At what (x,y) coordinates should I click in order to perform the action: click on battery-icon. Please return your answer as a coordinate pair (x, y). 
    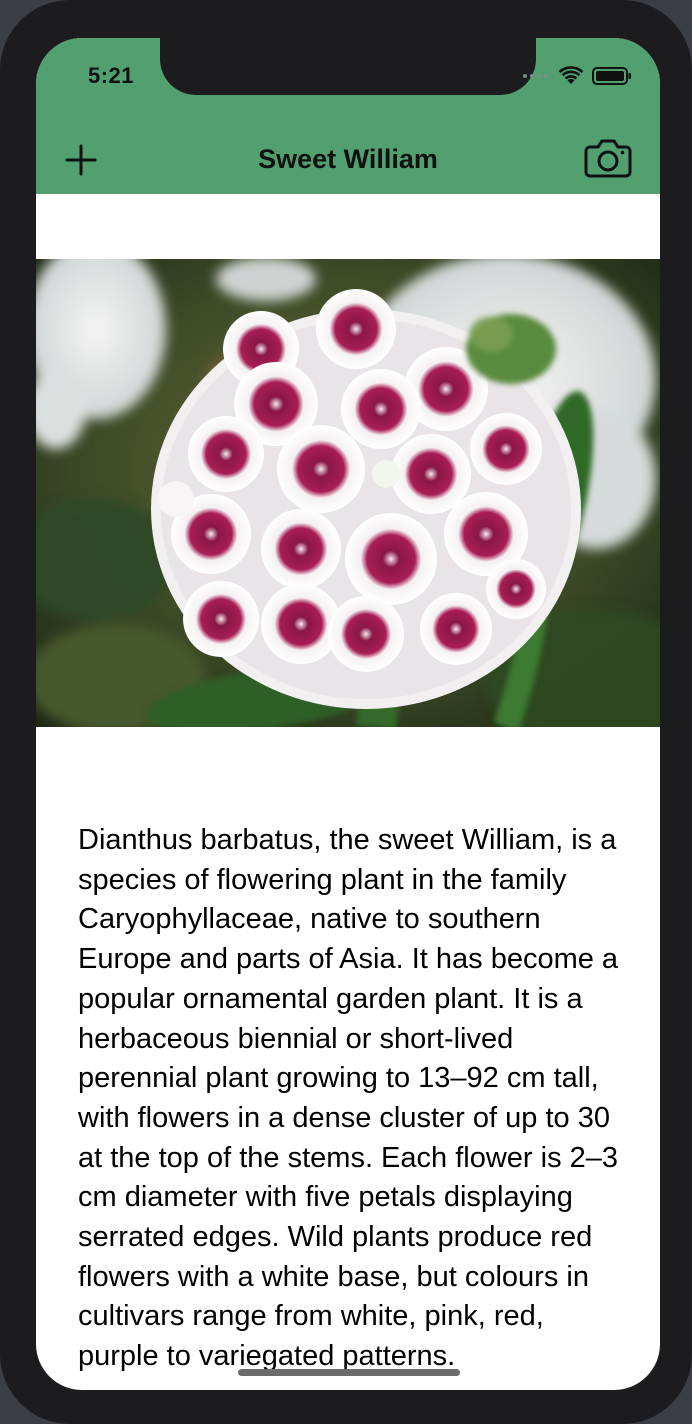
    Looking at the image, I should click on (611, 76).